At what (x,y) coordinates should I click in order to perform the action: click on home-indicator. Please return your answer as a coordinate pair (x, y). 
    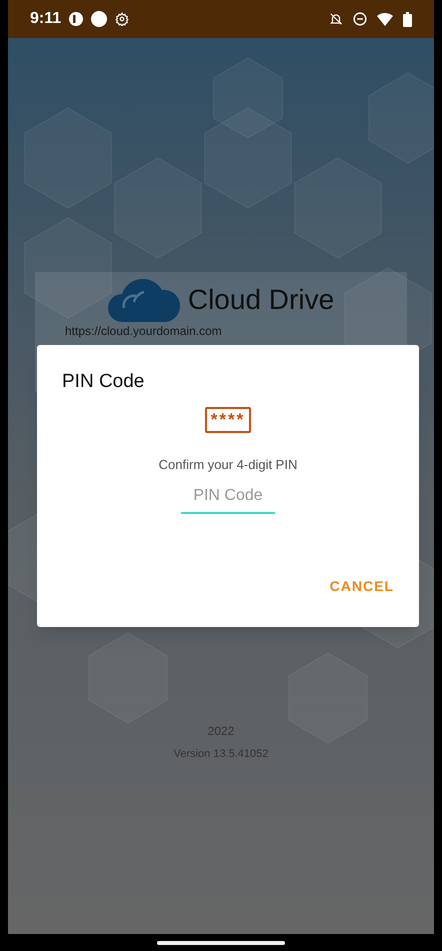
    Looking at the image, I should click on (221, 942).